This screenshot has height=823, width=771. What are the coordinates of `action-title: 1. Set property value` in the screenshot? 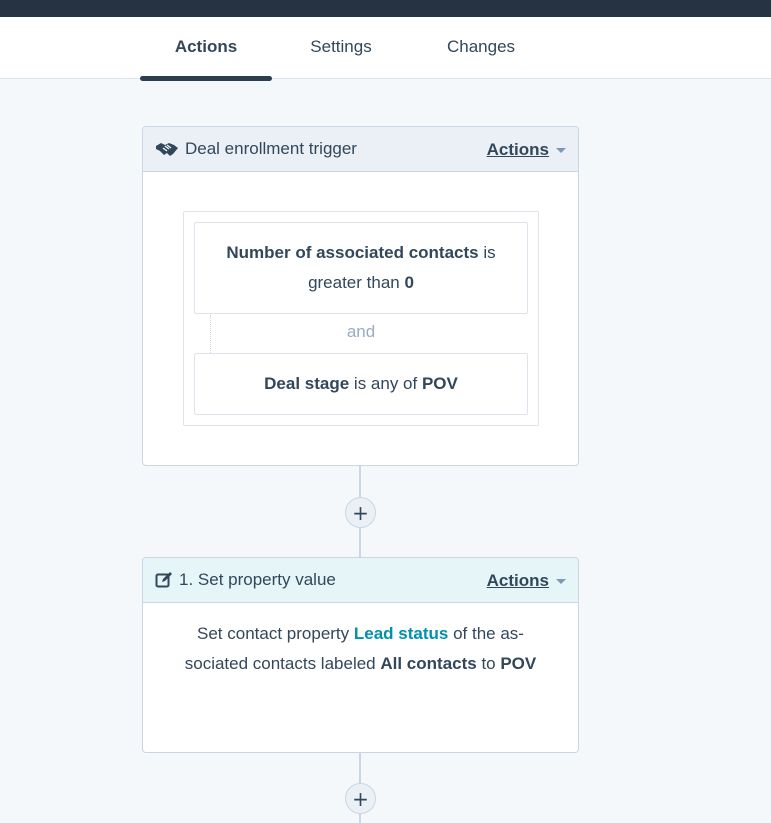 It's located at (257, 579).